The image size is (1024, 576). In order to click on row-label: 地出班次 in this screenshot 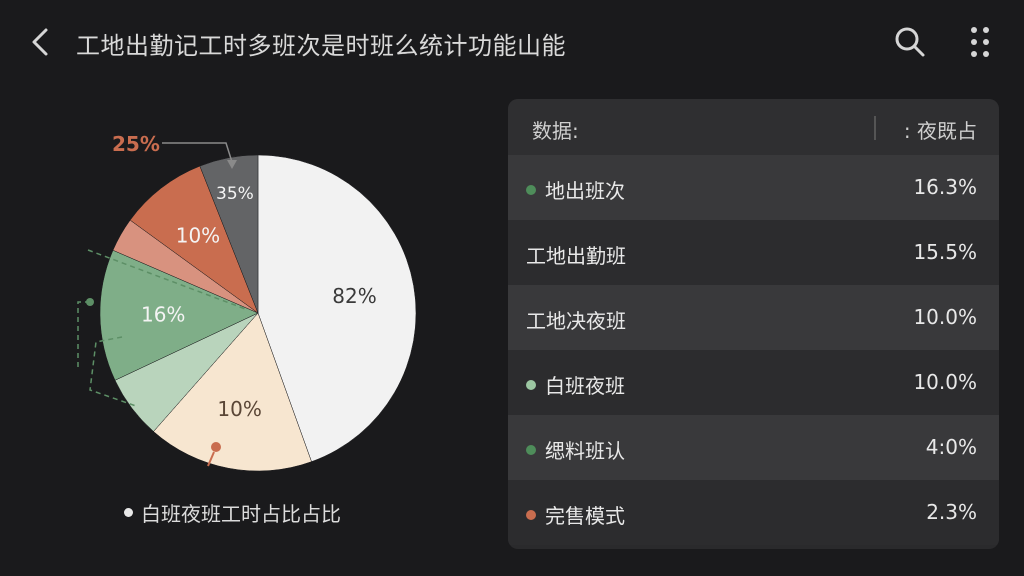, I will do `click(575, 189)`.